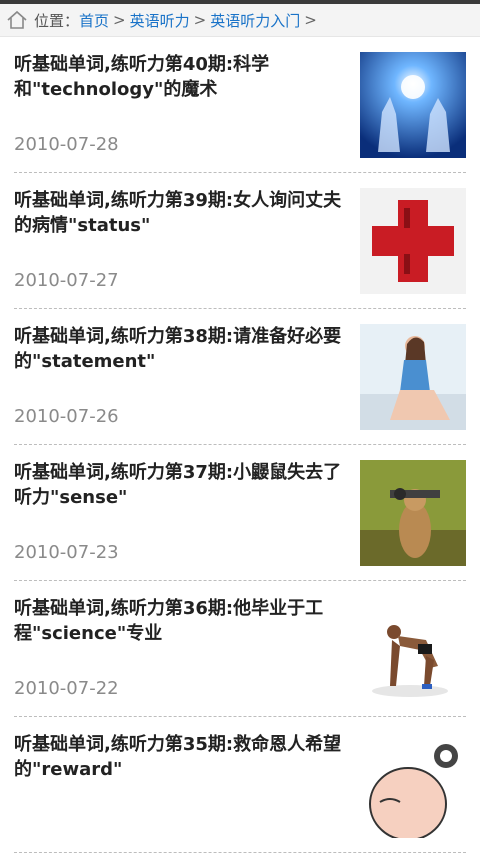  What do you see at coordinates (57, 20) in the screenshot?
I see `breadcrumb-prefix: 位置：` at bounding box center [57, 20].